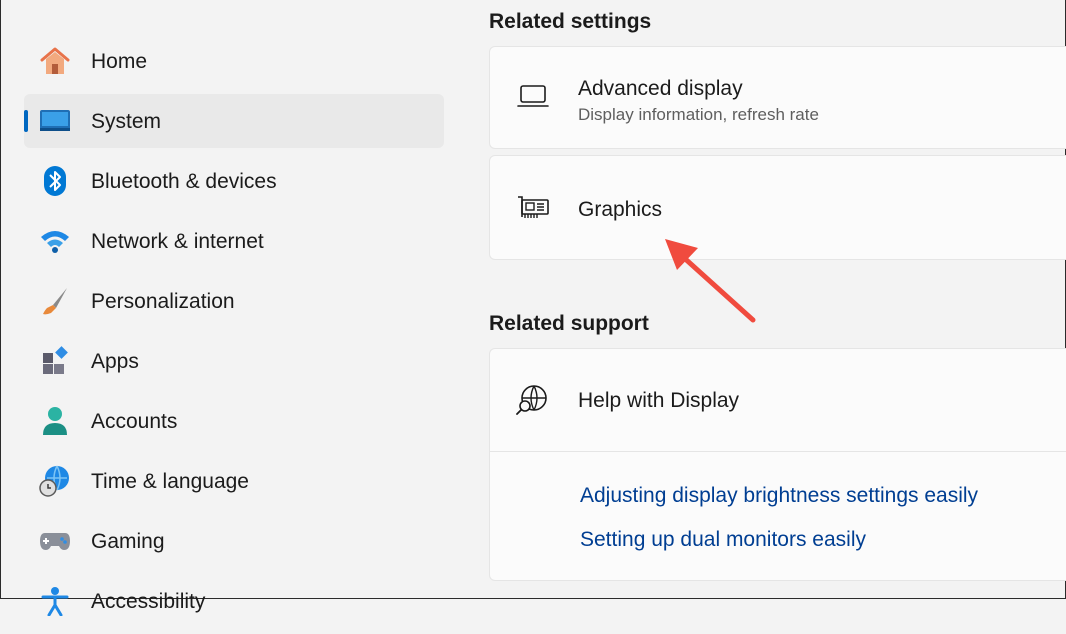  What do you see at coordinates (134, 421) in the screenshot?
I see `sidebar-item-label: Accounts` at bounding box center [134, 421].